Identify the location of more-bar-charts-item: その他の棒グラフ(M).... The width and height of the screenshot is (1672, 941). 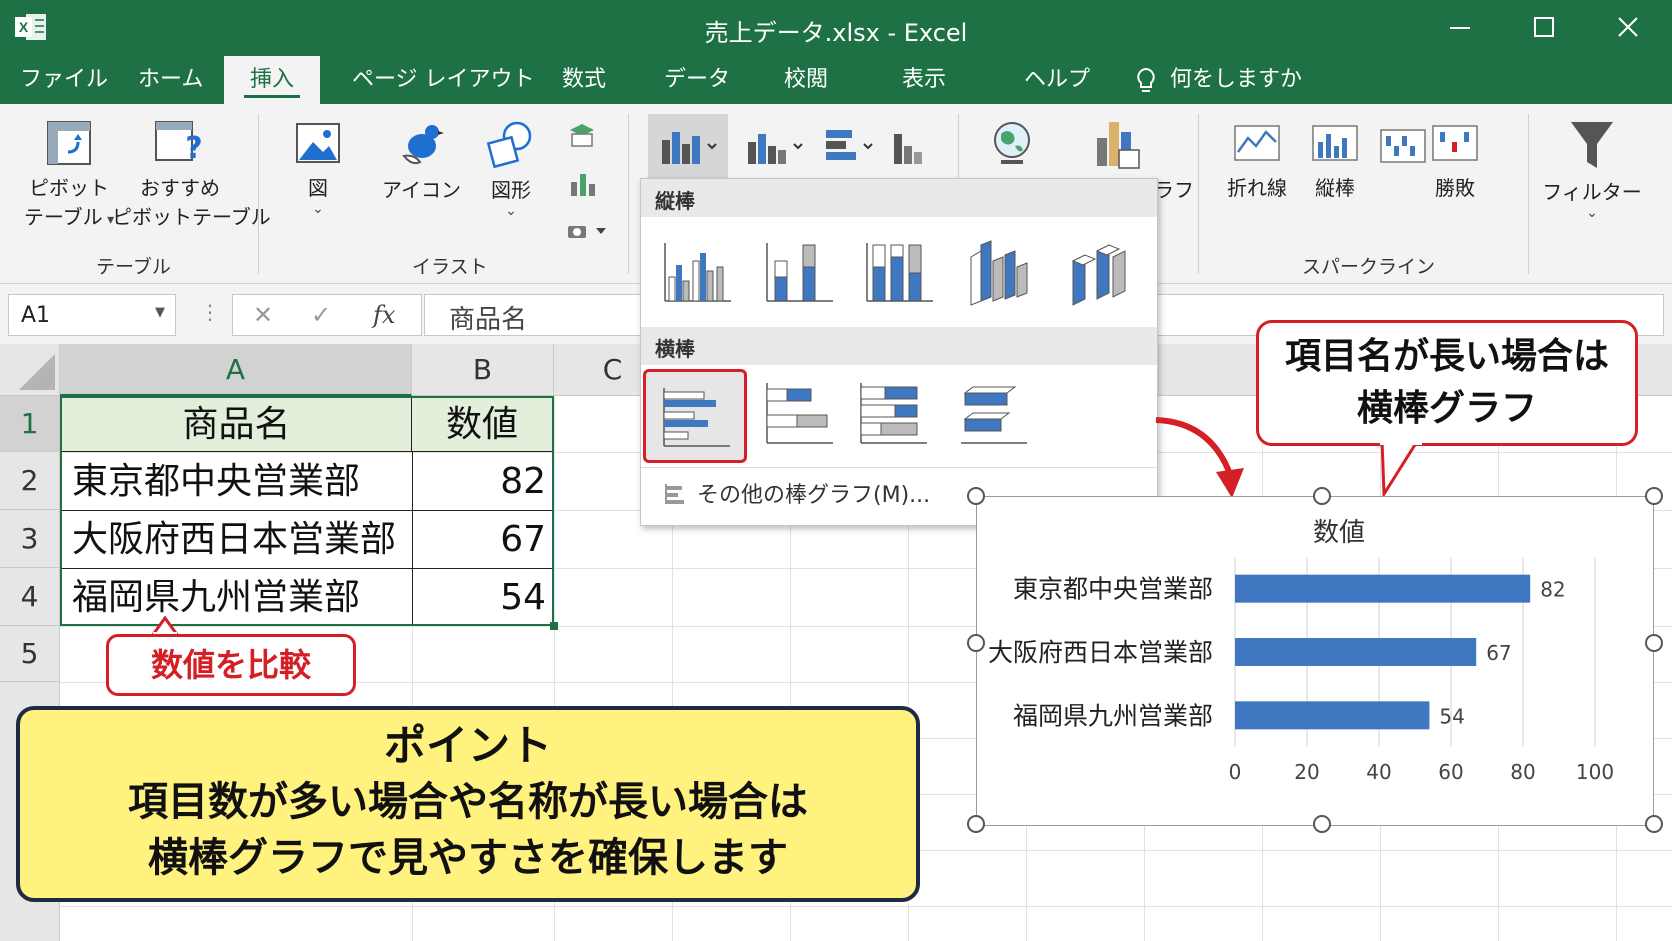
(796, 493).